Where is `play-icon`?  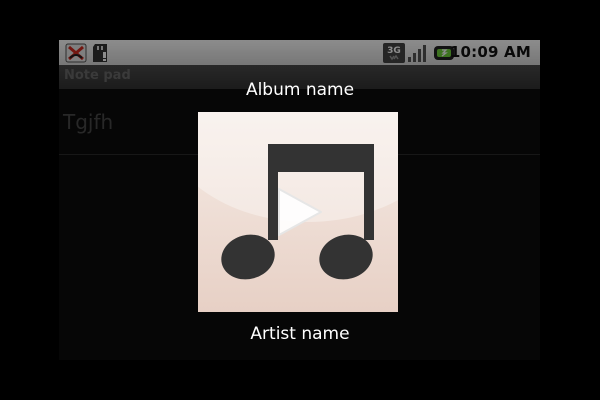 play-icon is located at coordinates (300, 212).